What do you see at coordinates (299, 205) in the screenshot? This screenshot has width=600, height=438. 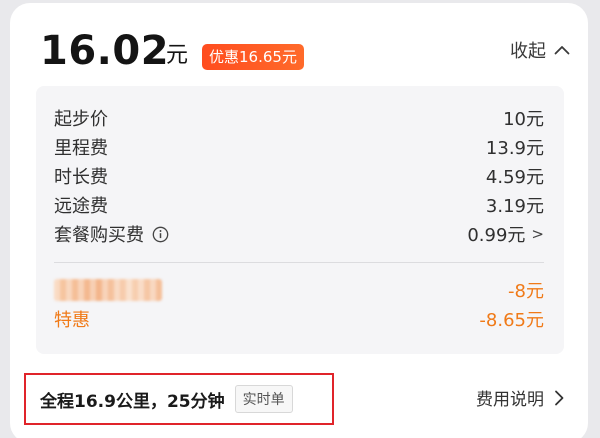 I see `breakdown-row-long-distance-fee: 远途费 3.19元` at bounding box center [299, 205].